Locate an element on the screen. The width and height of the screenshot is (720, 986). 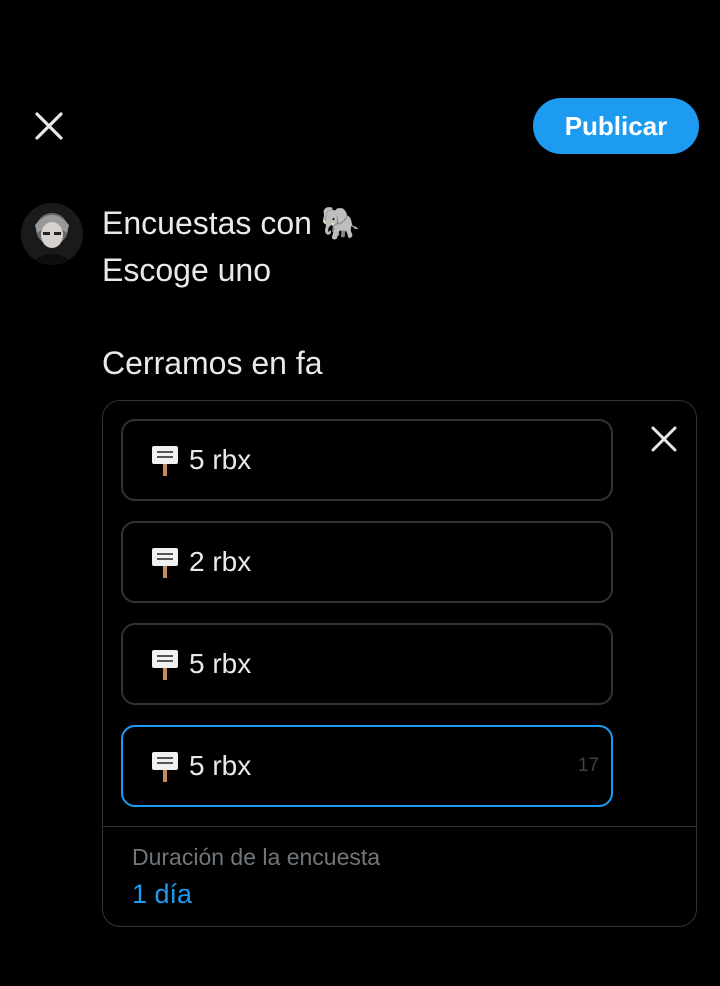
poll-option-3: 5 rbx is located at coordinates (367, 664).